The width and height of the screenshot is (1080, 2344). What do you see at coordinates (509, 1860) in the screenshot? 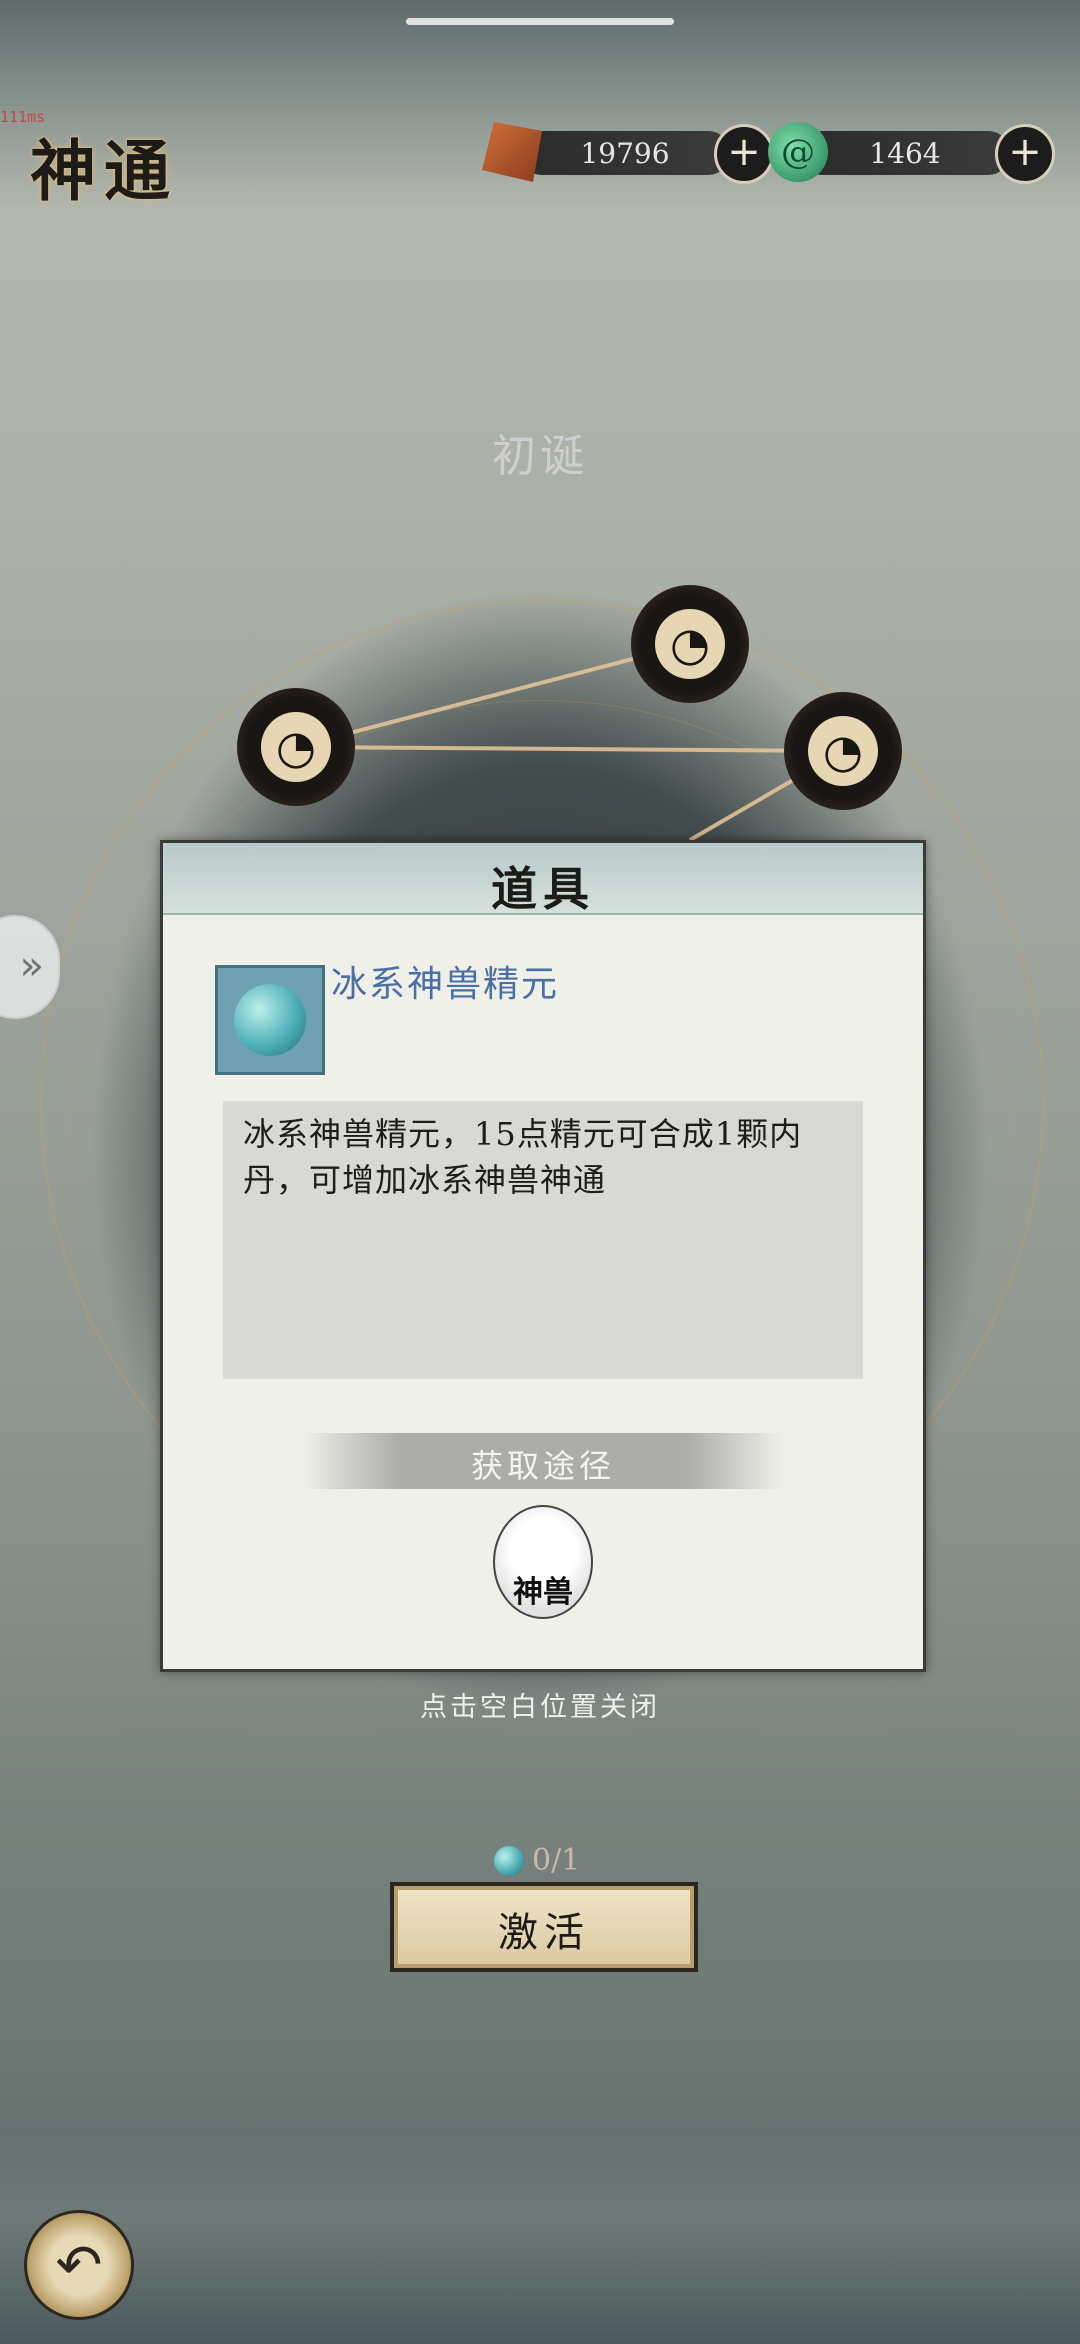
I see `ice-essence-small-icon` at bounding box center [509, 1860].